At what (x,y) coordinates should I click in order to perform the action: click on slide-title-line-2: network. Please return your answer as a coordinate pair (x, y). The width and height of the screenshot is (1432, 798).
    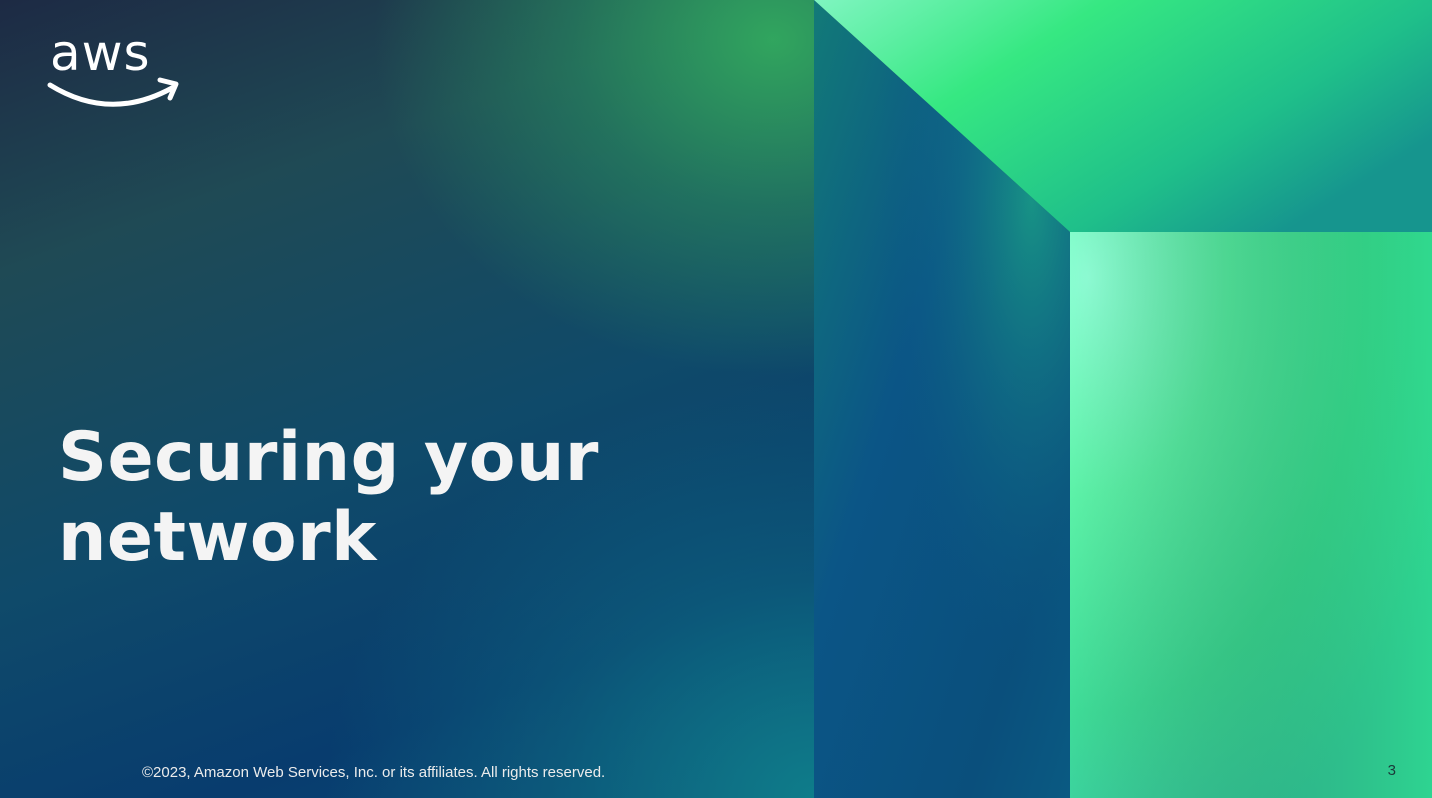
    Looking at the image, I should click on (217, 537).